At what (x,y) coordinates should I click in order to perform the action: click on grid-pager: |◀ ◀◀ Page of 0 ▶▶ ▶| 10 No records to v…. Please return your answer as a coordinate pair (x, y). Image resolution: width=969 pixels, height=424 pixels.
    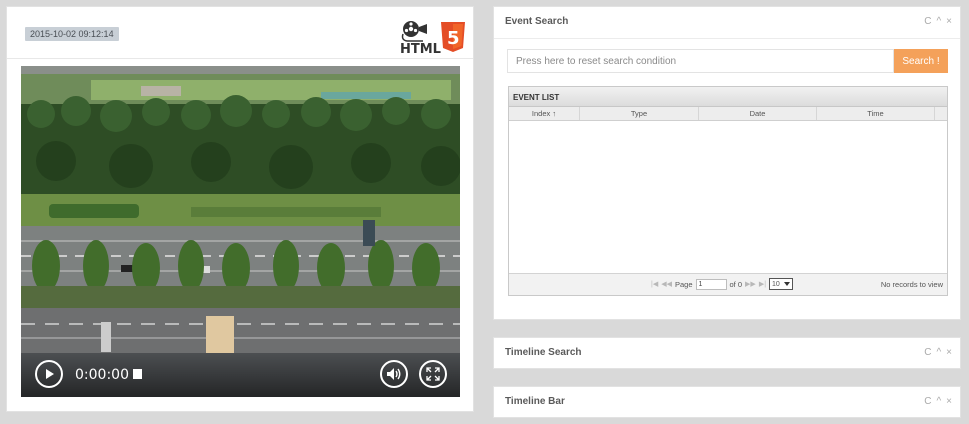
    Looking at the image, I should click on (728, 284).